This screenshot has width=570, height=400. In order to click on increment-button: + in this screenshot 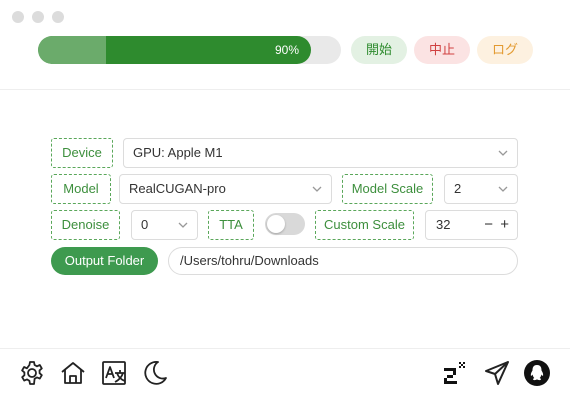, I will do `click(504, 225)`.